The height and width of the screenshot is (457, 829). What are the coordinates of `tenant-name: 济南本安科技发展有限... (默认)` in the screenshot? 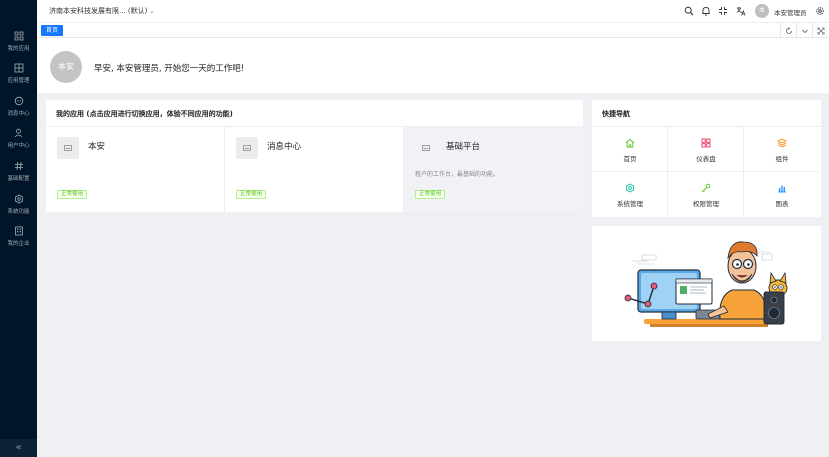 It's located at (98, 11).